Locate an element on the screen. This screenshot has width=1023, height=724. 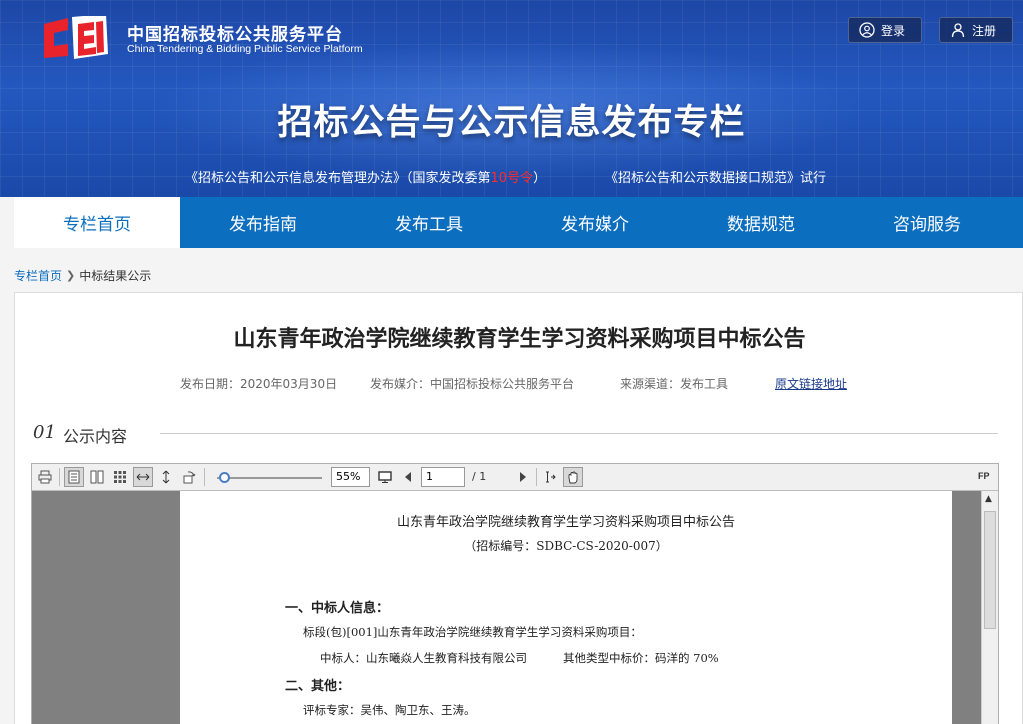
user-icon is located at coordinates (958, 30).